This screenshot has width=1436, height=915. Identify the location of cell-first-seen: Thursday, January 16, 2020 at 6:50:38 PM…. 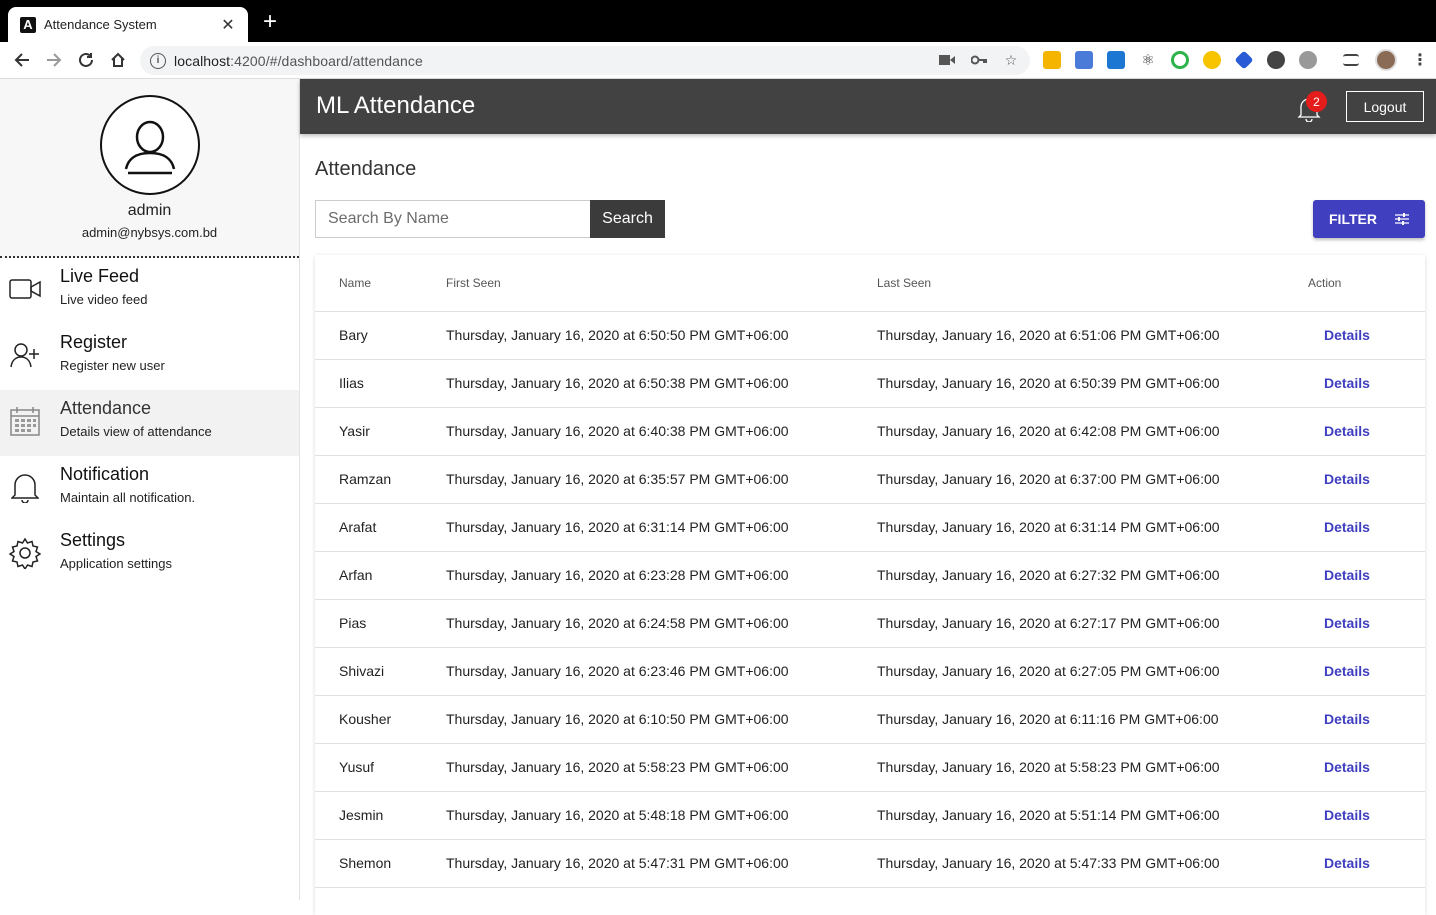
(661, 383).